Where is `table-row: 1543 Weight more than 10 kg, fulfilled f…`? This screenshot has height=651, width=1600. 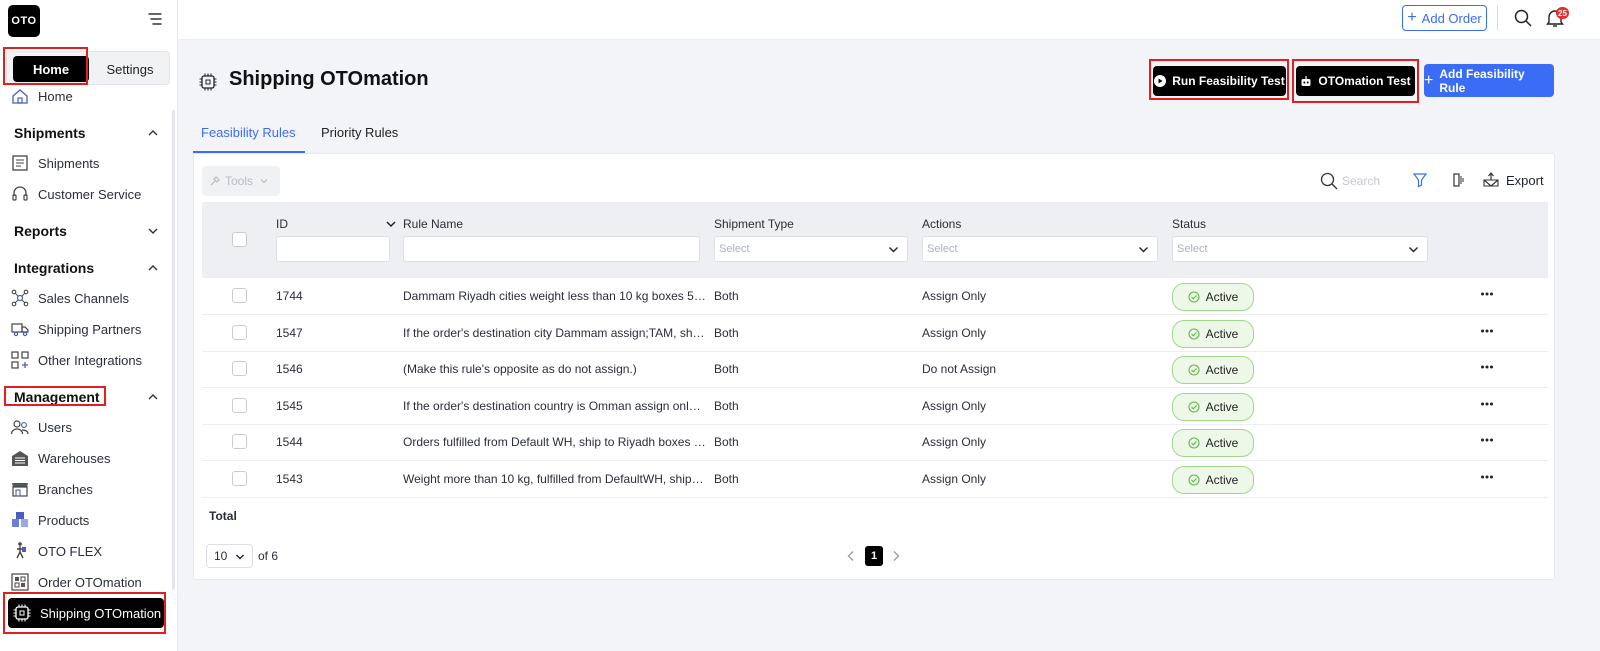
table-row: 1543 Weight more than 10 kg, fulfilled f… is located at coordinates (875, 479).